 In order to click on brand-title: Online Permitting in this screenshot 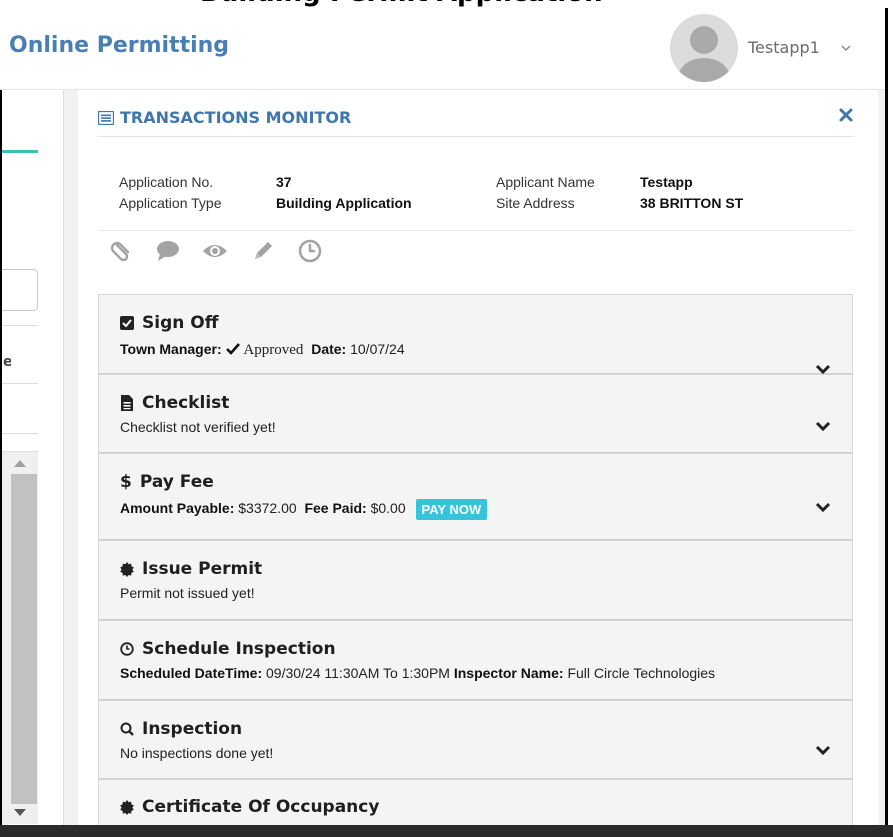, I will do `click(119, 45)`.